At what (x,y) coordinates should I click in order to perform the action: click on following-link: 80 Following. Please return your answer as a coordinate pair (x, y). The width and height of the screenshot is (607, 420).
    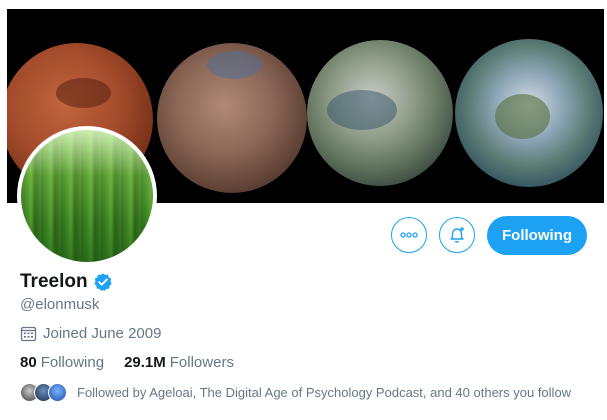
    Looking at the image, I should click on (62, 362).